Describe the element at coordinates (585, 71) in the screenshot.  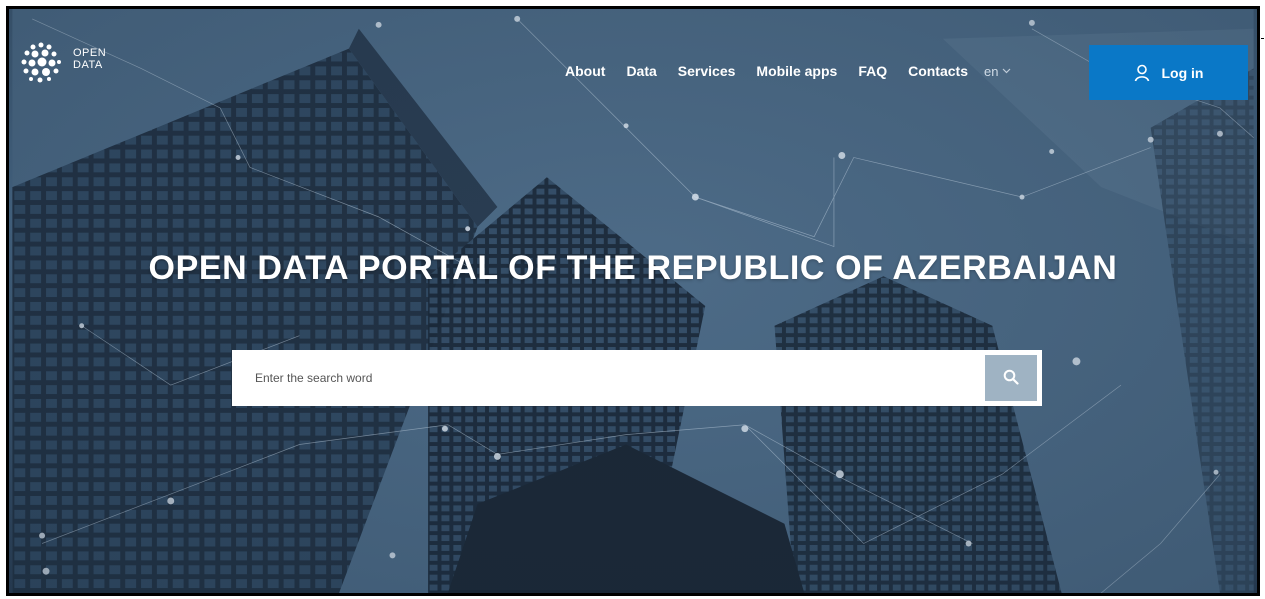
I see `nav-about: About` at that location.